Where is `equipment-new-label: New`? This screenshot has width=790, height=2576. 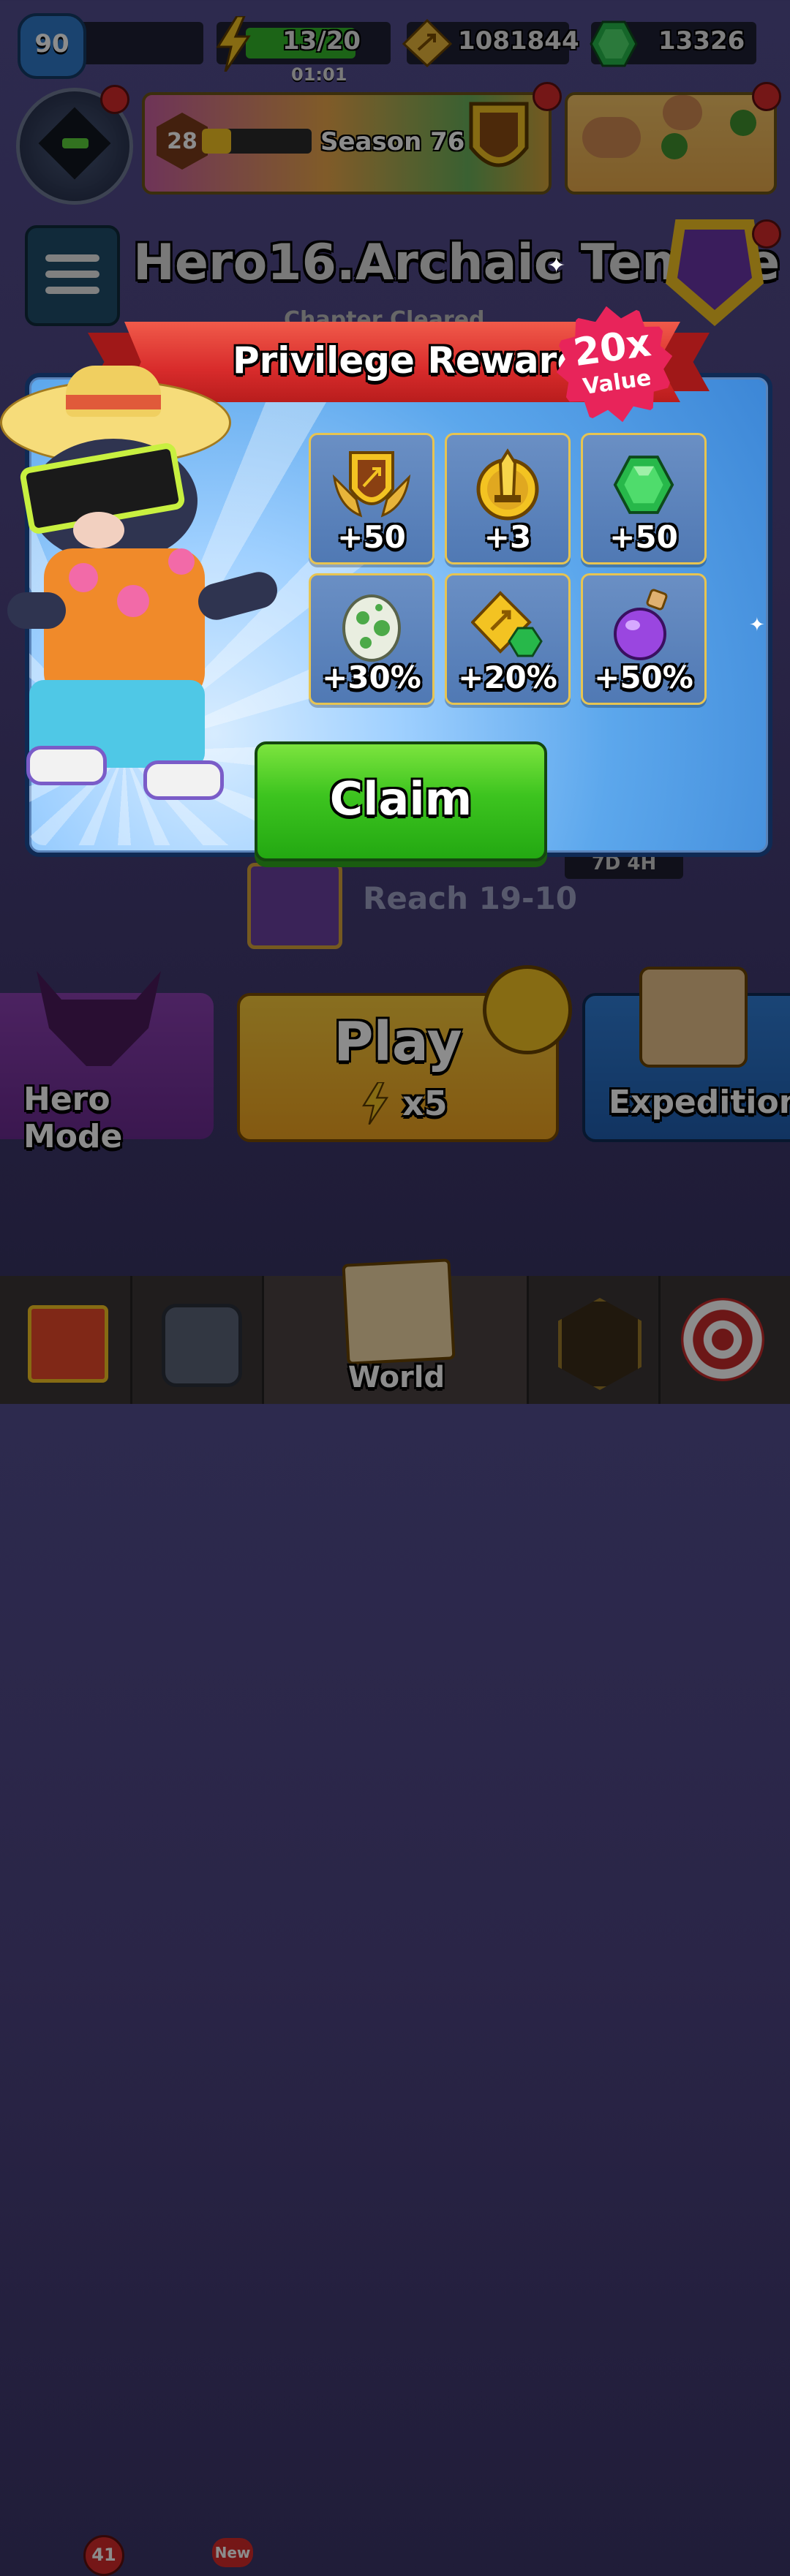
equipment-new-label: New is located at coordinates (232, 2552).